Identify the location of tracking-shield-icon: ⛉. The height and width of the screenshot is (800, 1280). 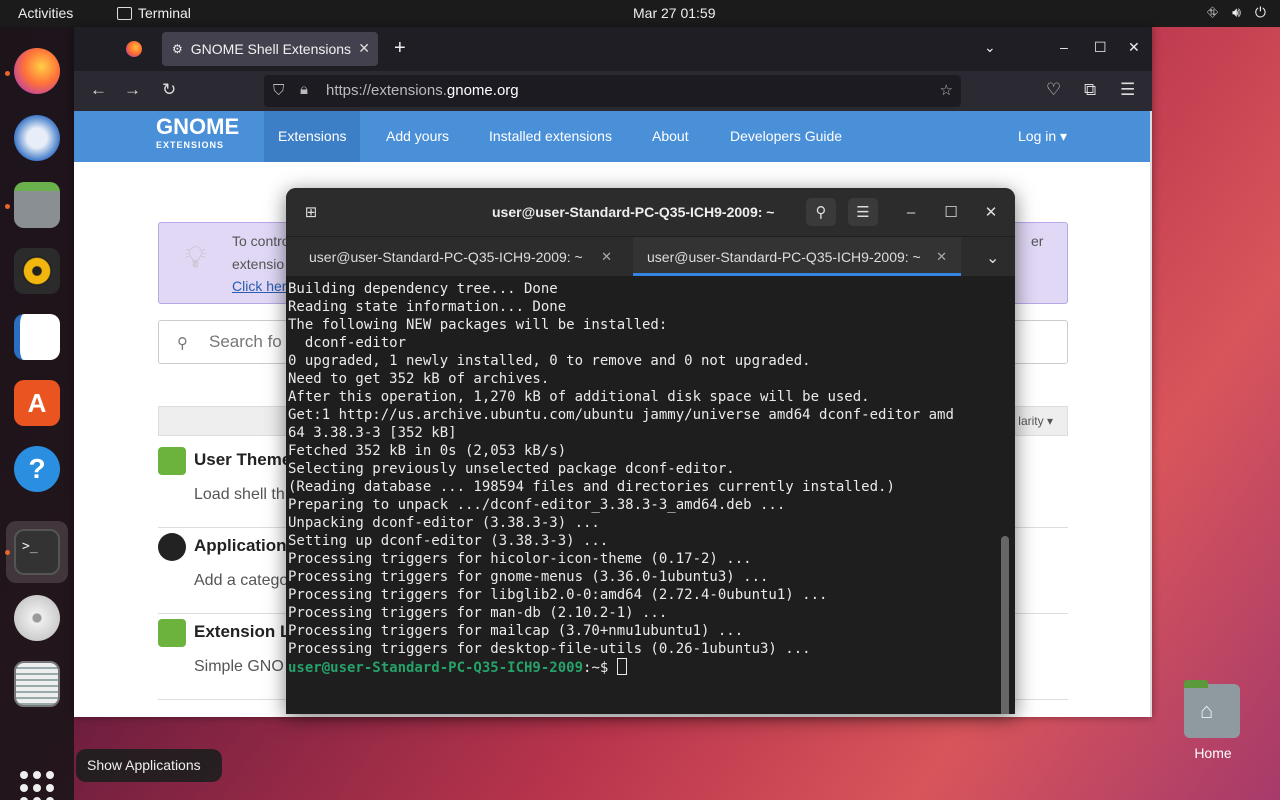
(278, 90).